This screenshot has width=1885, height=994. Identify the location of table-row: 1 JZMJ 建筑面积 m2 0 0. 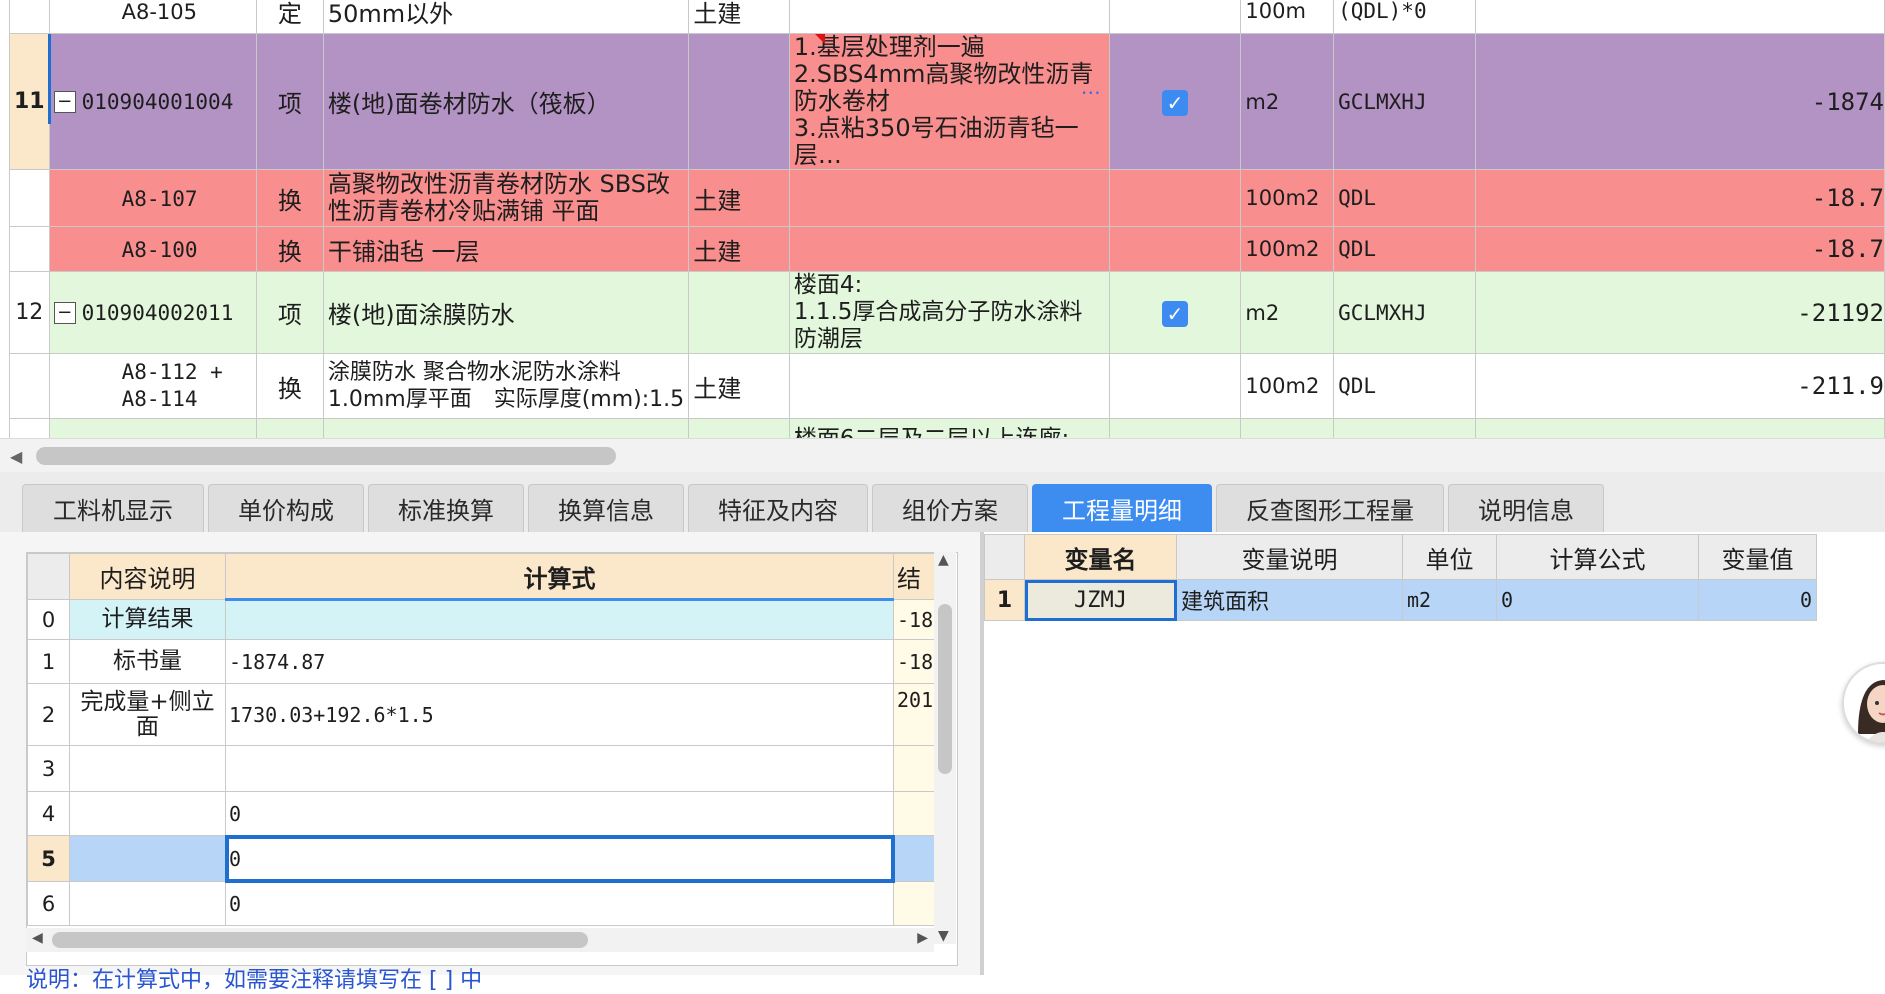
(1400, 600).